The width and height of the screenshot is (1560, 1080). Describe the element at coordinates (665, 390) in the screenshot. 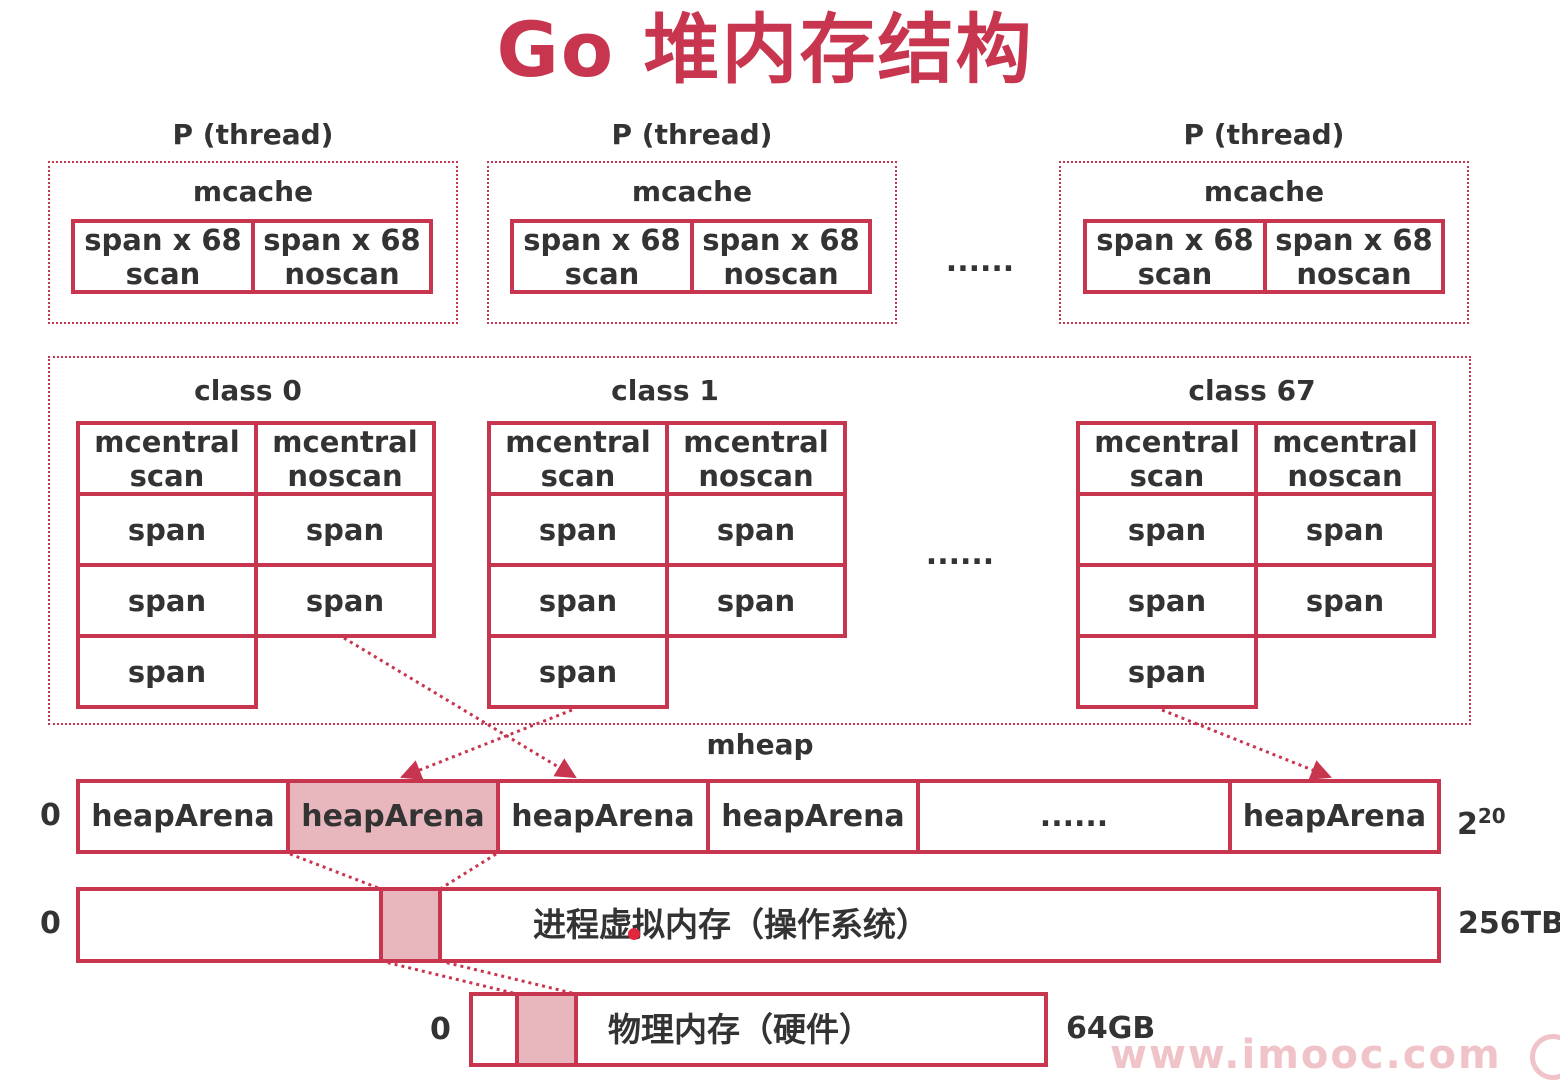

I see `class-label: class 1` at that location.